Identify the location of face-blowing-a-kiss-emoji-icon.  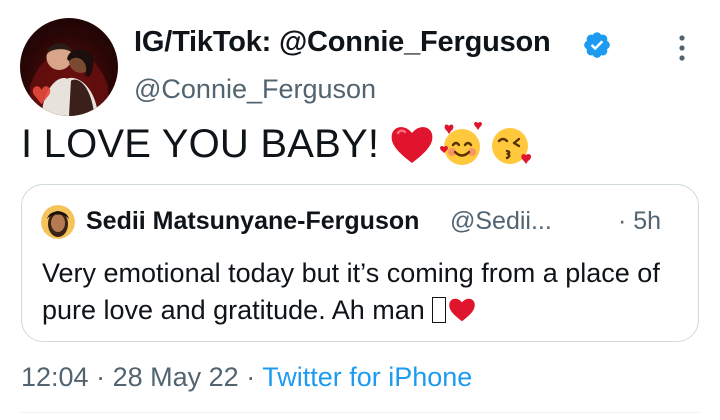
(512, 146).